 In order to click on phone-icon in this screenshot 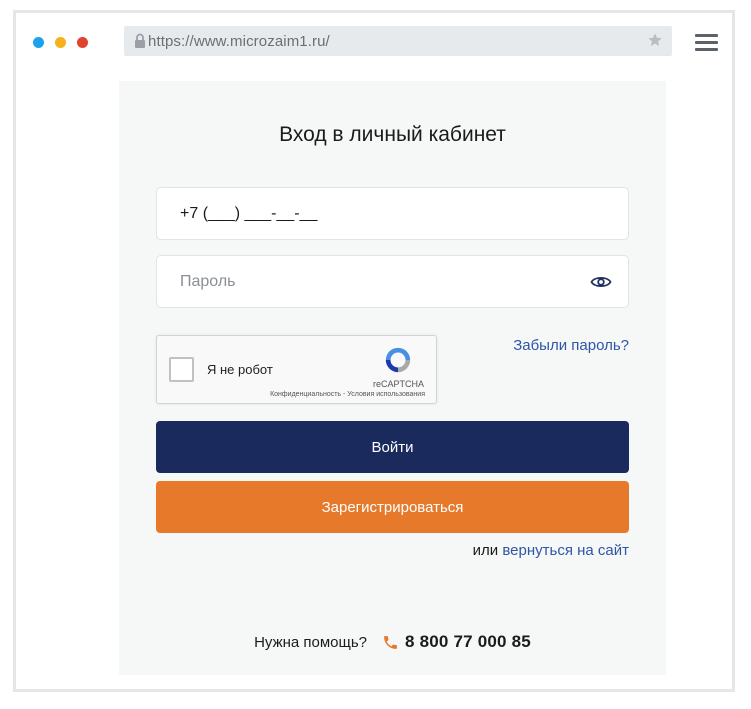, I will do `click(390, 642)`.